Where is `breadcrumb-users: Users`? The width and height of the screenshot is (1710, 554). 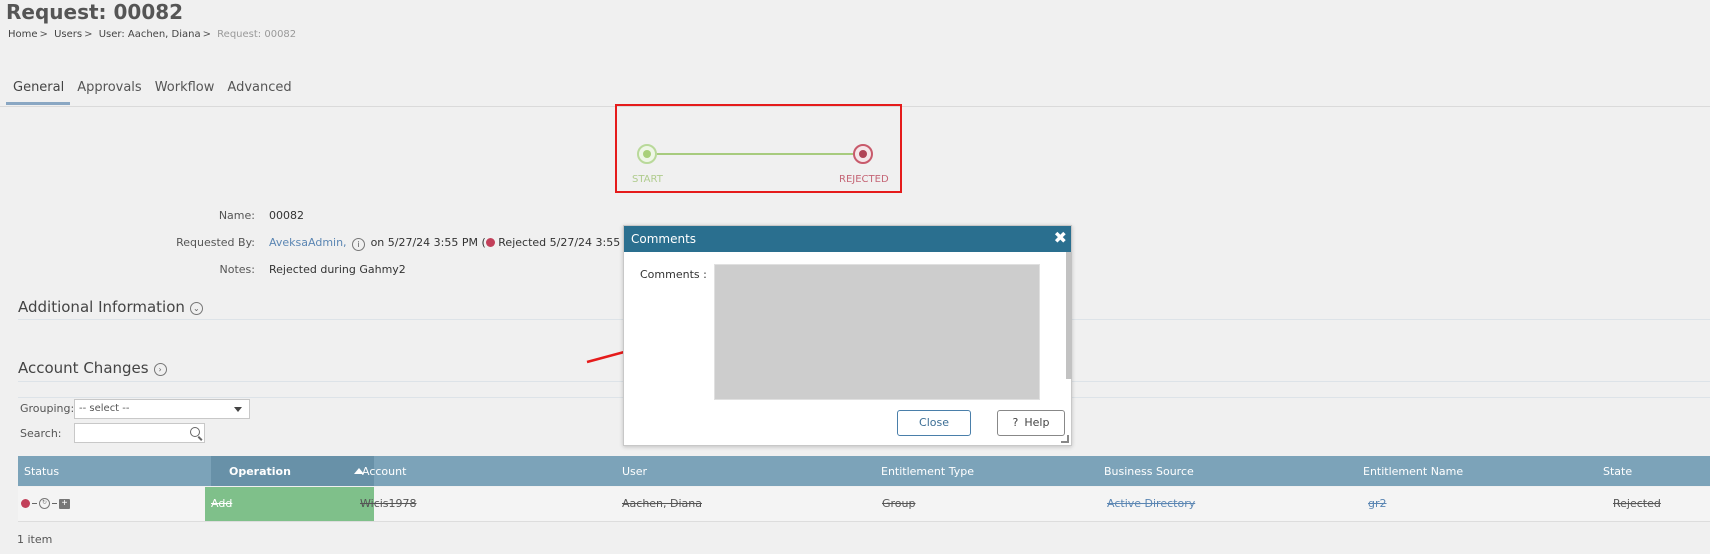 breadcrumb-users: Users is located at coordinates (68, 34).